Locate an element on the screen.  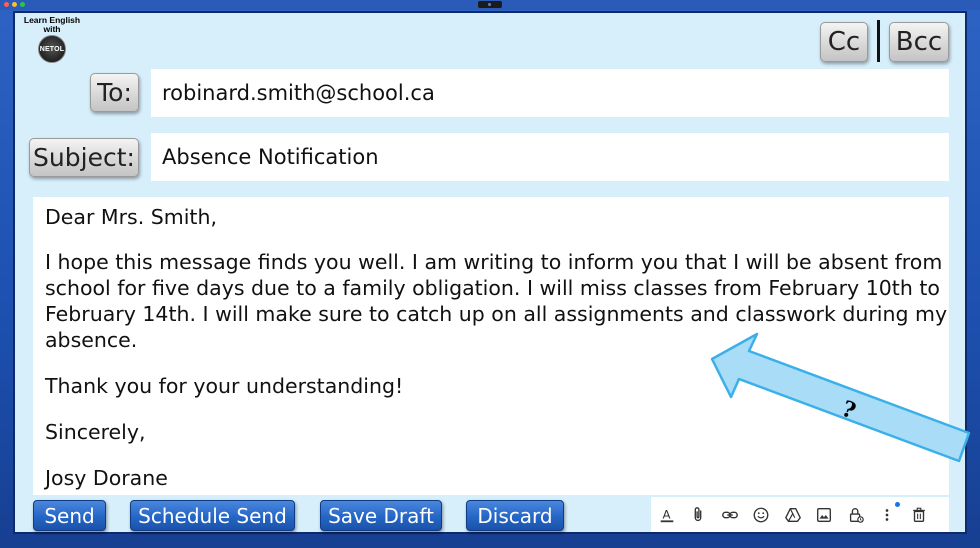
logo: Learn English with NETOL is located at coordinates (52, 39).